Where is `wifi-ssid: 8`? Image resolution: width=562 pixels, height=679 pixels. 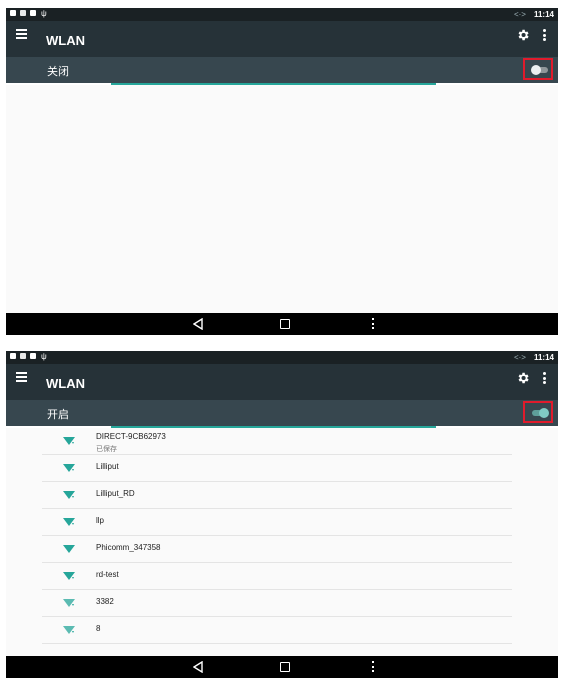
wifi-ssid: 8 is located at coordinates (98, 628).